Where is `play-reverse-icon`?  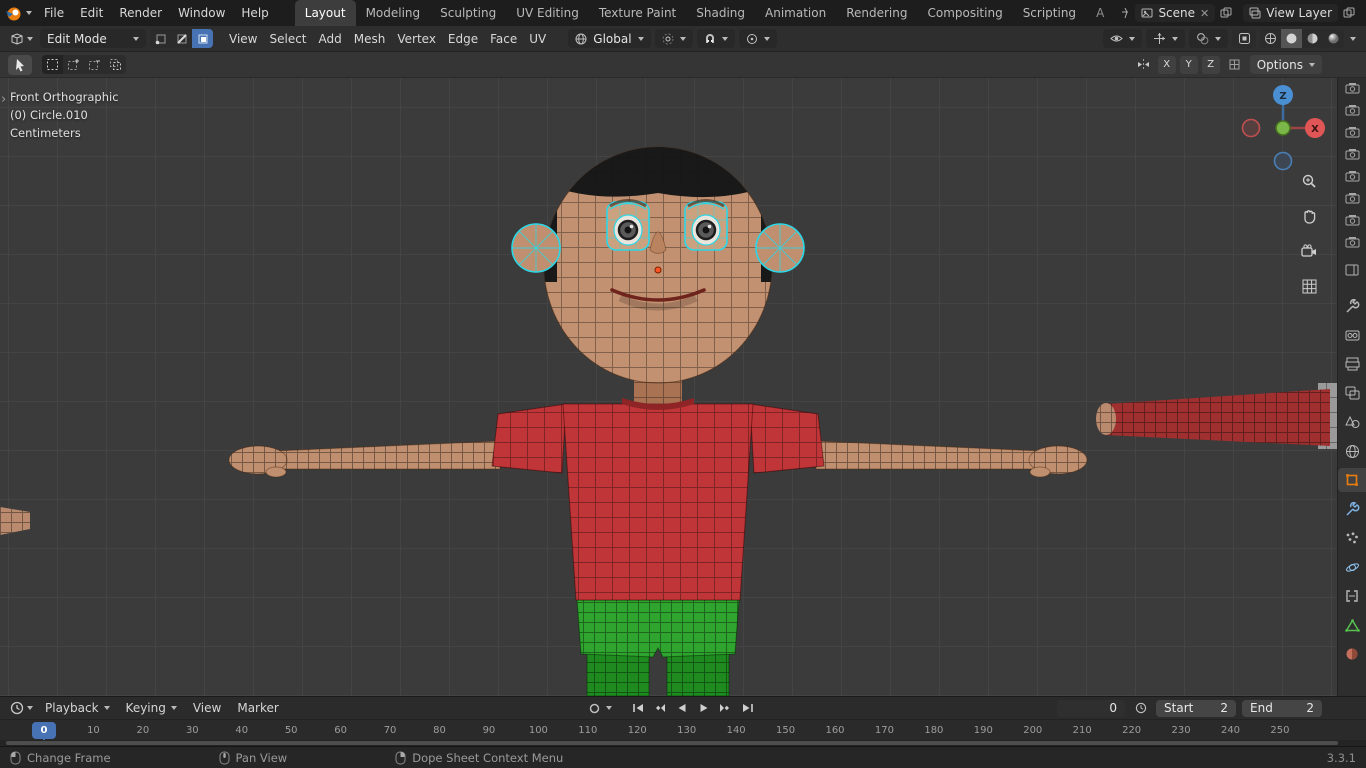 play-reverse-icon is located at coordinates (681, 708).